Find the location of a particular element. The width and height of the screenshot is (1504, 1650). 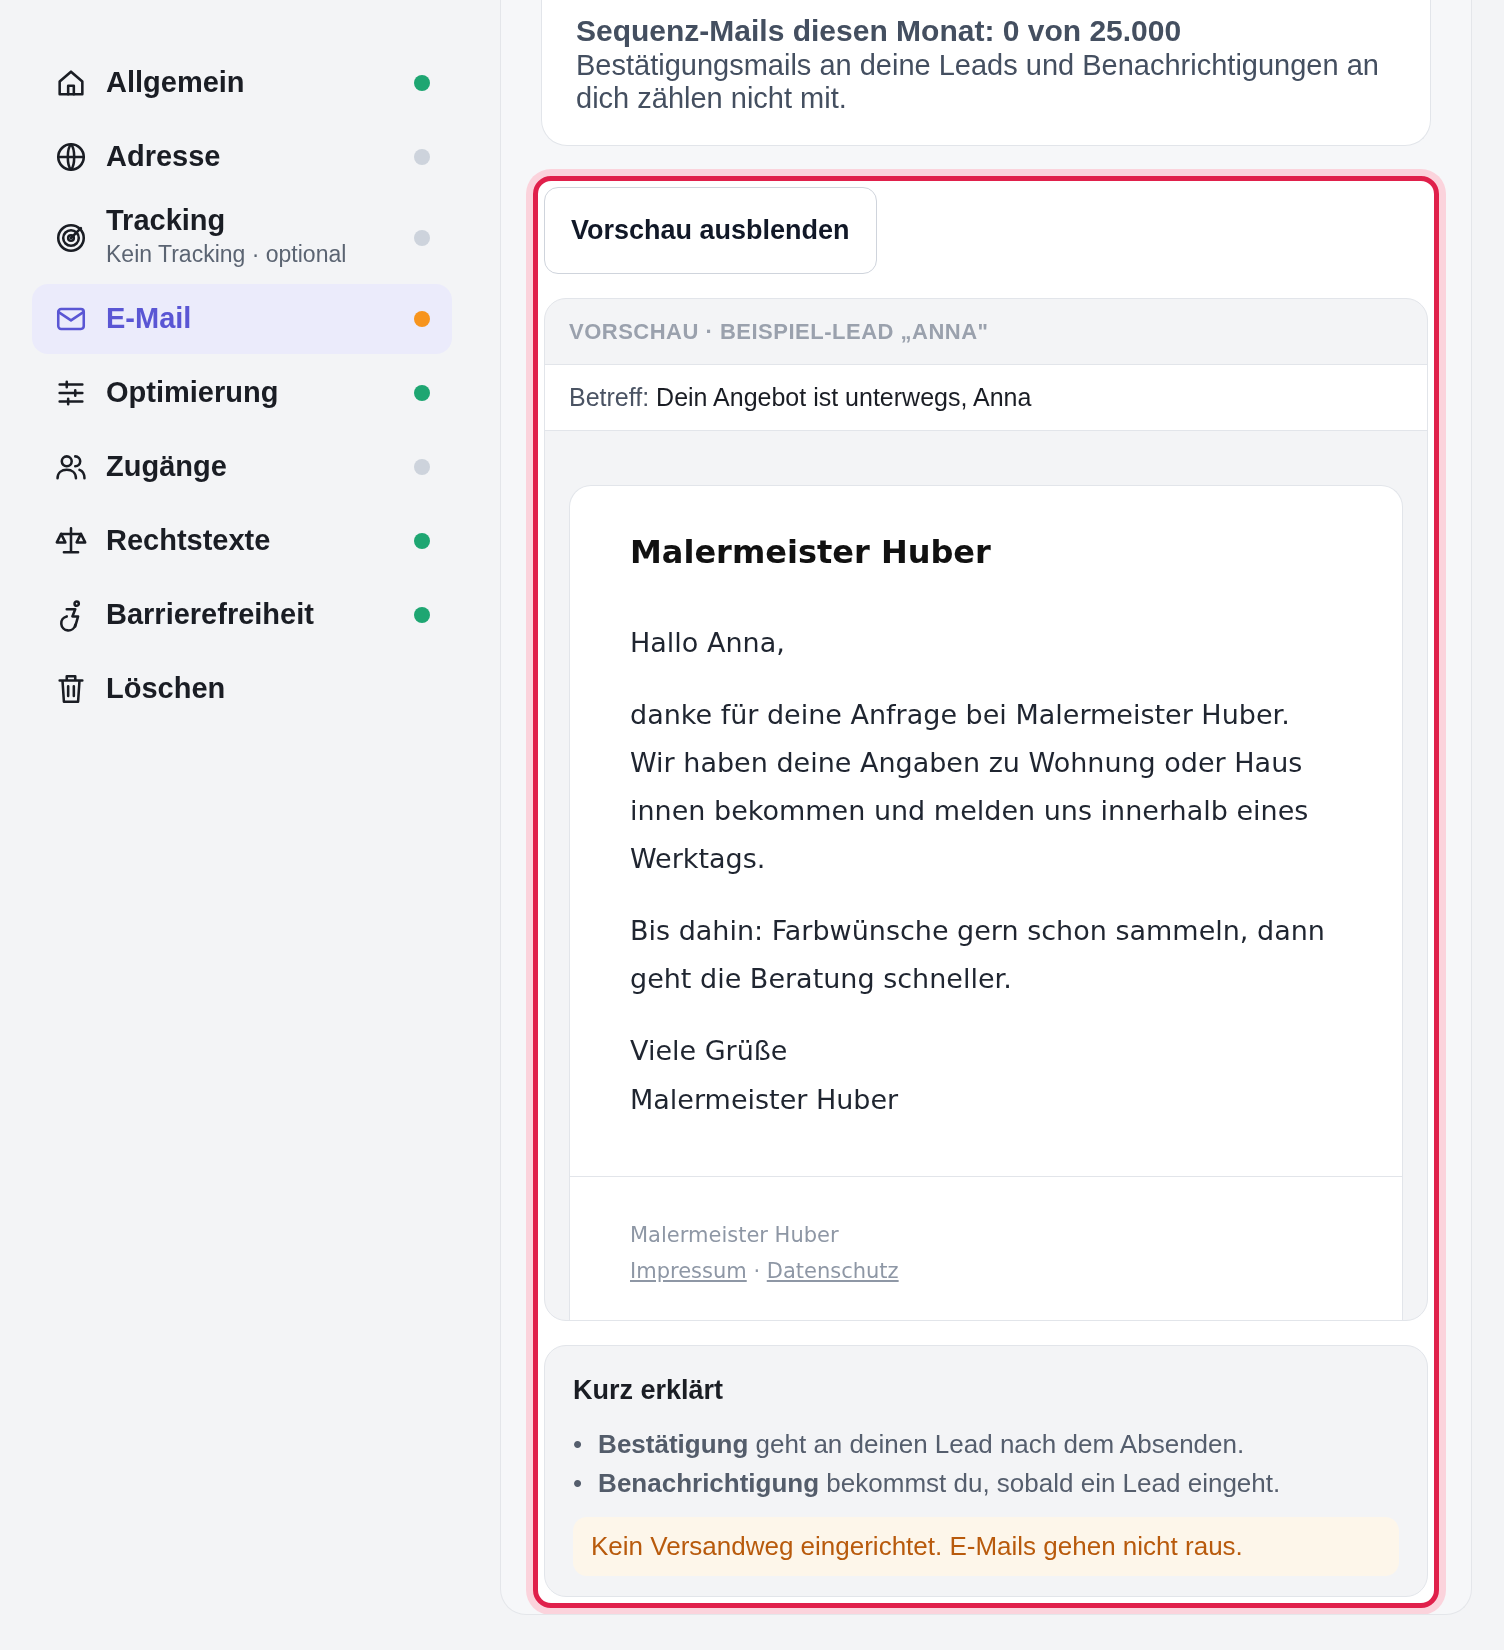

sidebar-item: Optimierung is located at coordinates (242, 392).